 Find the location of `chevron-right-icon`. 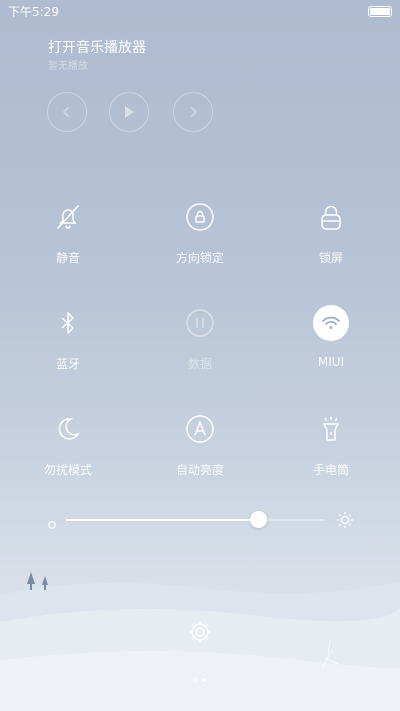

chevron-right-icon is located at coordinates (194, 112).